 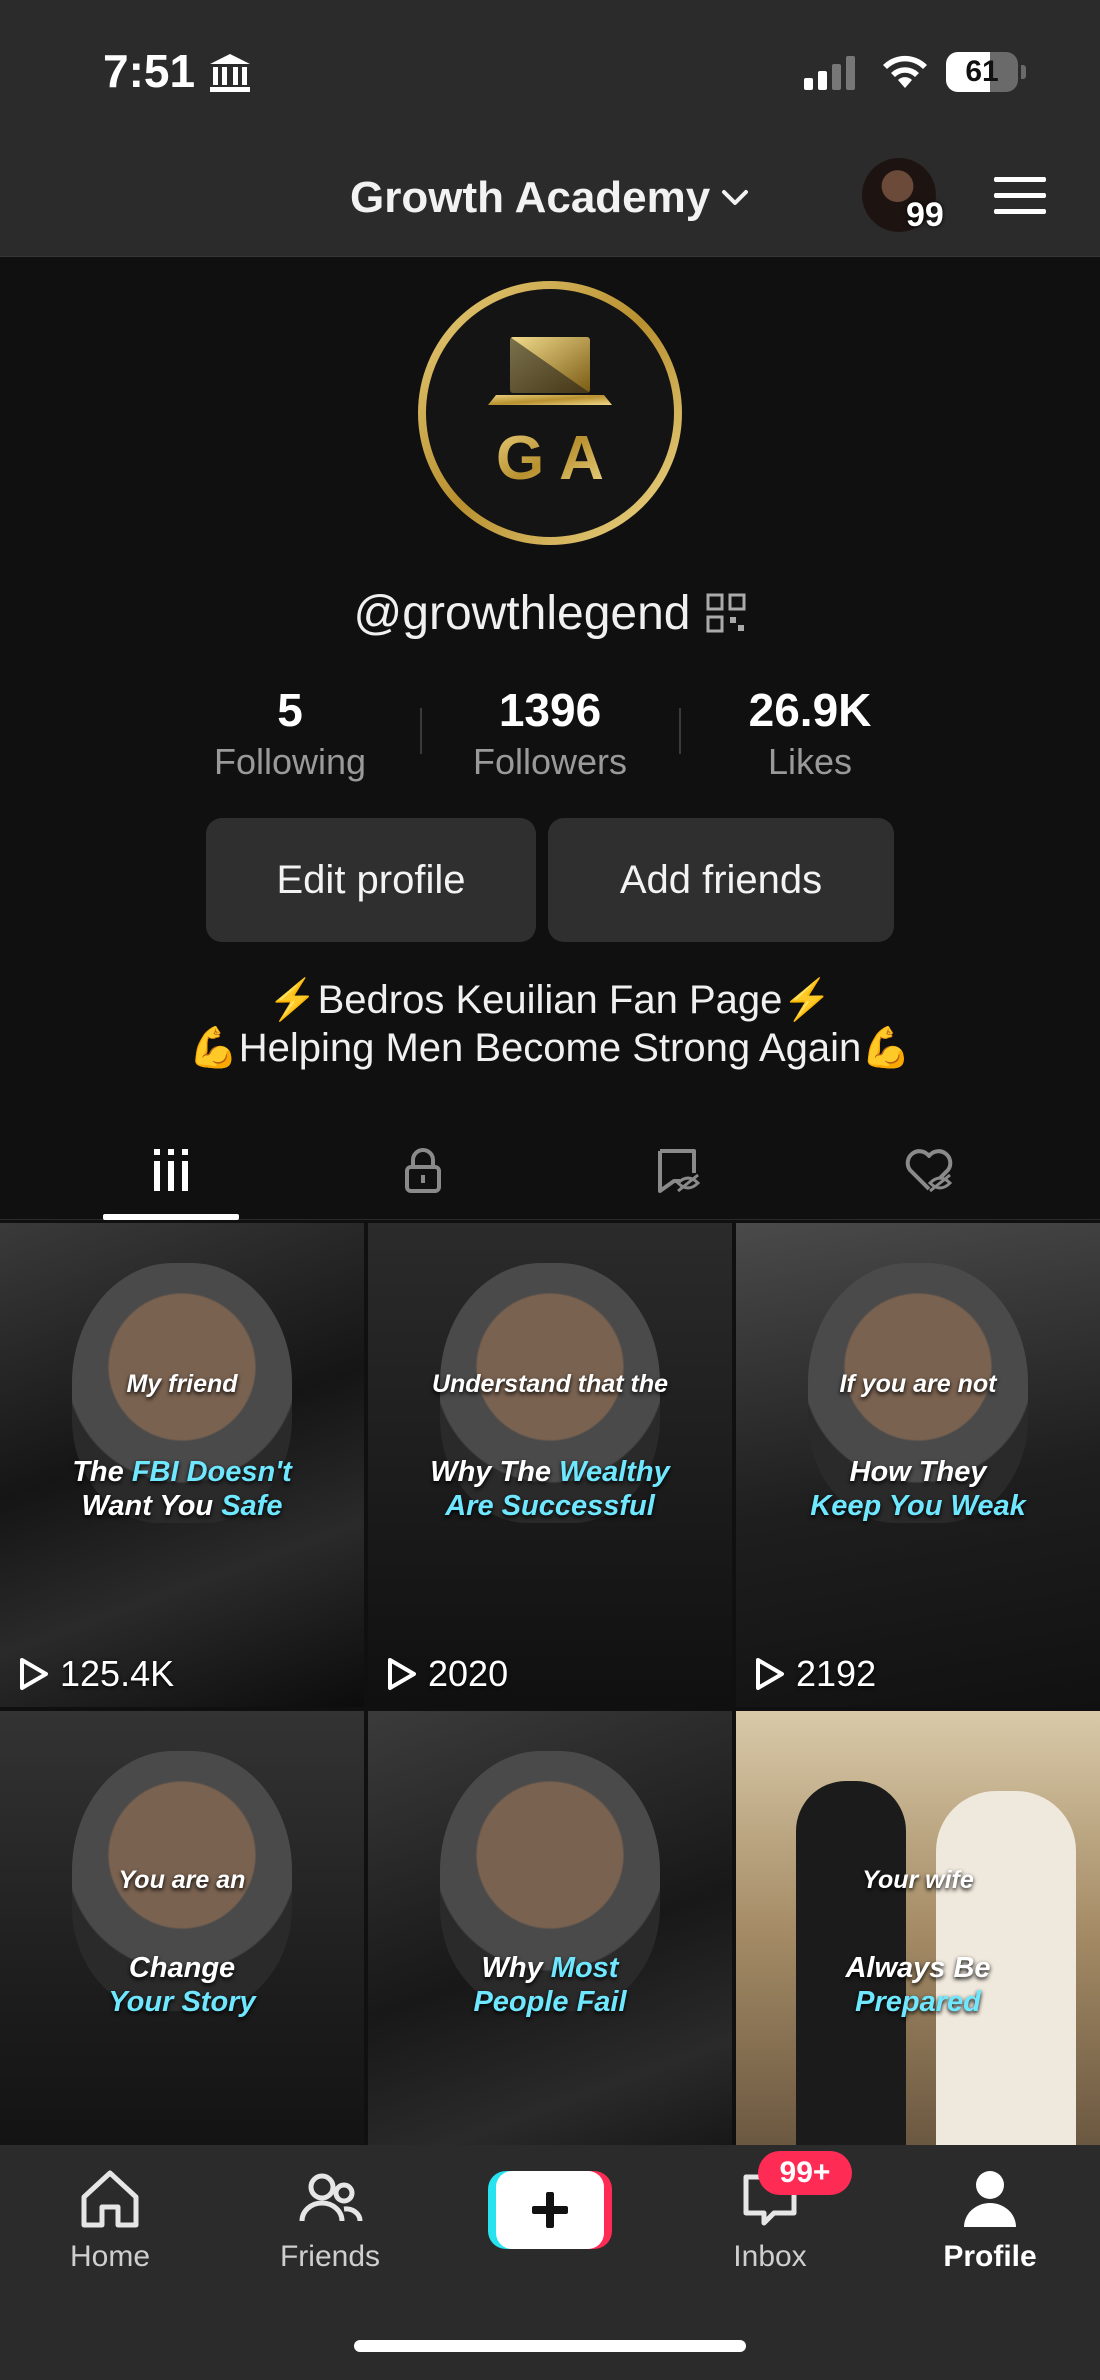 I want to click on videos-grid-icon, so click(x=171, y=1170).